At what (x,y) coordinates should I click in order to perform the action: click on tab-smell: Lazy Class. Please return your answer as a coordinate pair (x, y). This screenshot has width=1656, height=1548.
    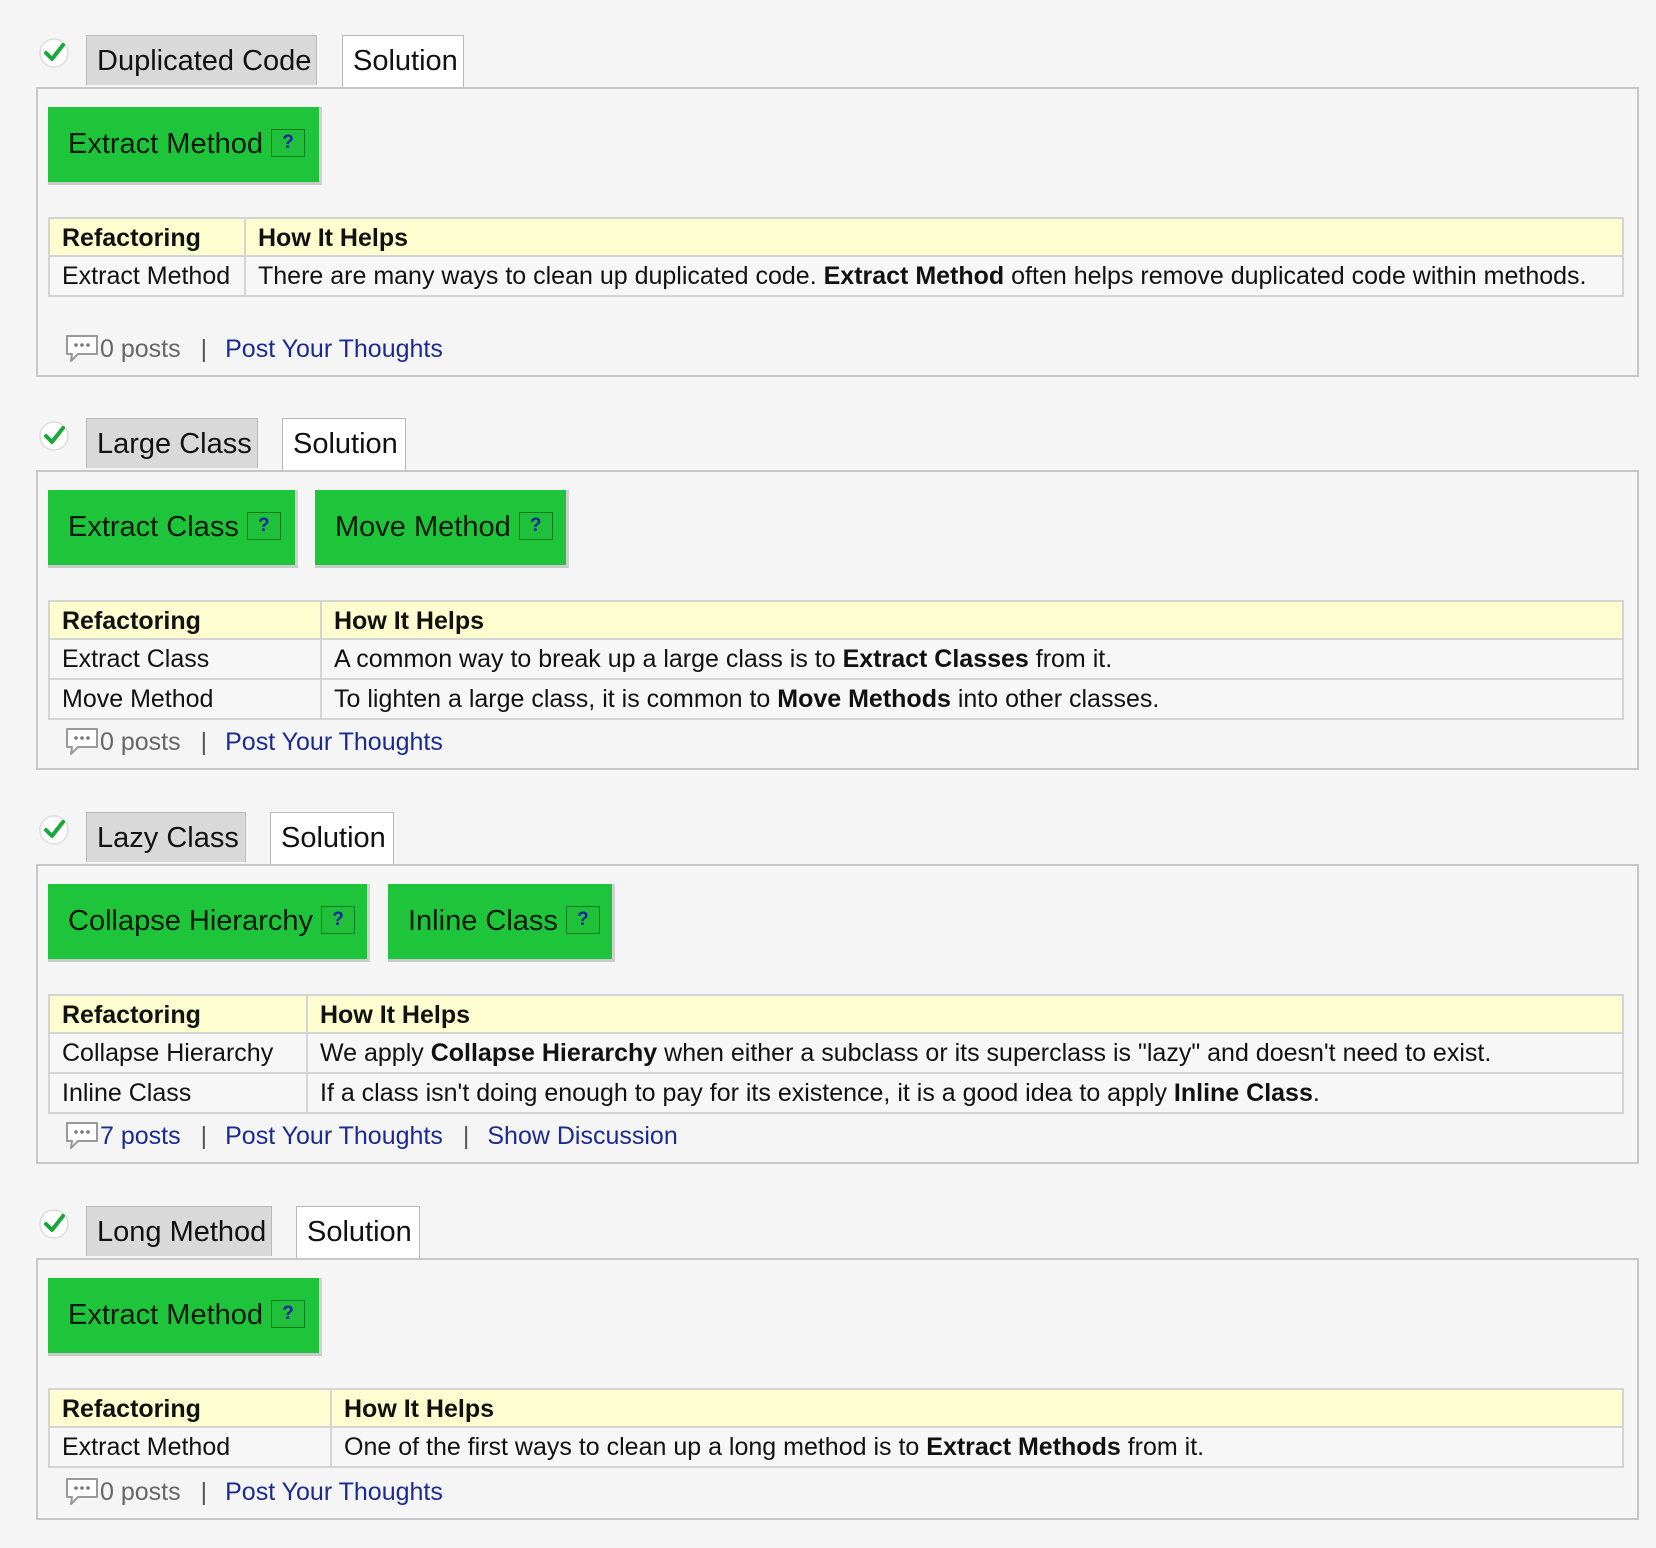
    Looking at the image, I should click on (166, 837).